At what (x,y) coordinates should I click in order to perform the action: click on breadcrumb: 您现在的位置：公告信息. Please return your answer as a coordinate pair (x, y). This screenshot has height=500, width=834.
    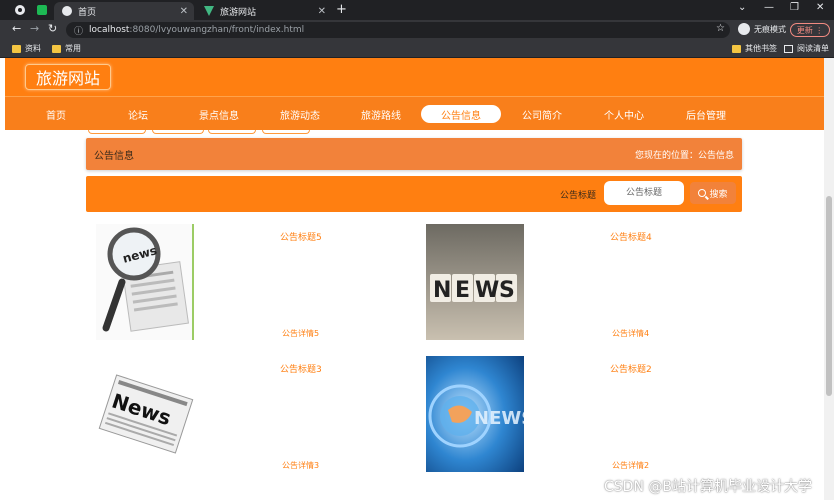
    Looking at the image, I should click on (684, 154).